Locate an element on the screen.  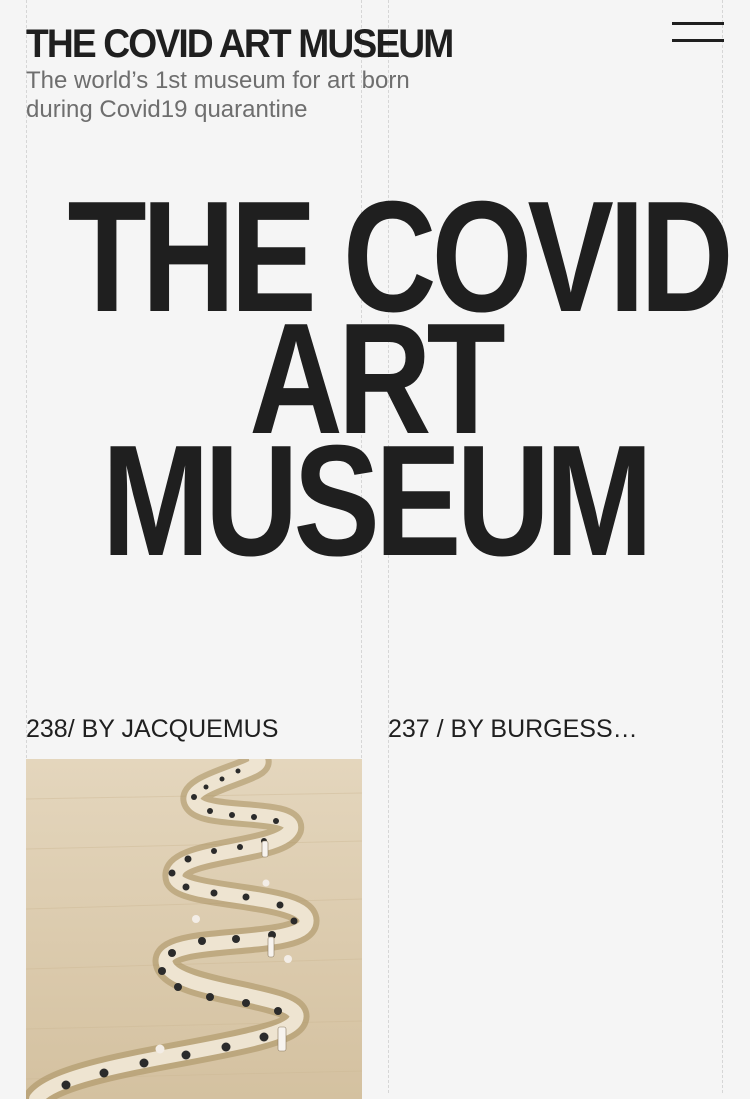
hero-title-line: MUSEUM is located at coordinates (377, 501).